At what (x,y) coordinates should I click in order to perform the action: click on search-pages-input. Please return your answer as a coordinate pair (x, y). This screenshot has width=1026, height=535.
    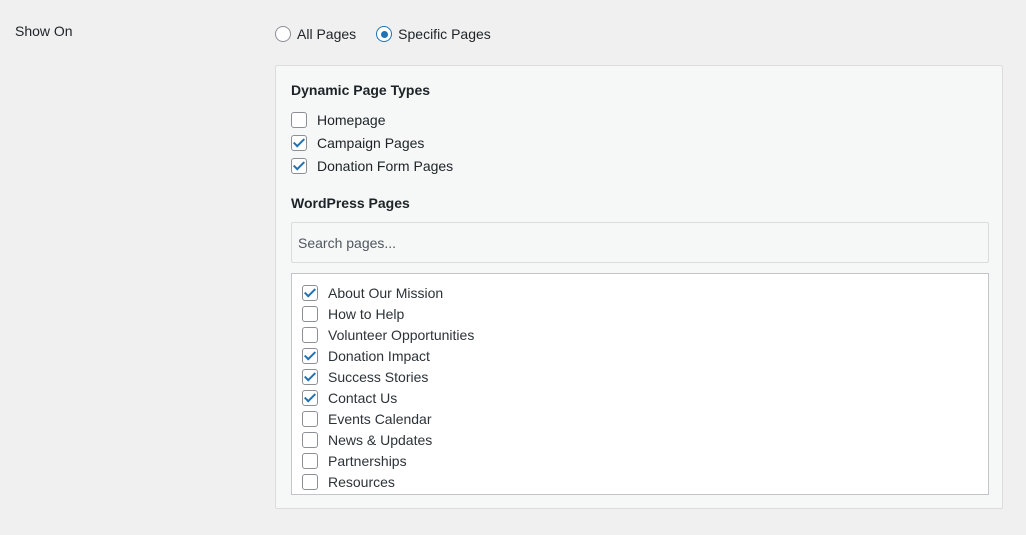
    Looking at the image, I should click on (640, 242).